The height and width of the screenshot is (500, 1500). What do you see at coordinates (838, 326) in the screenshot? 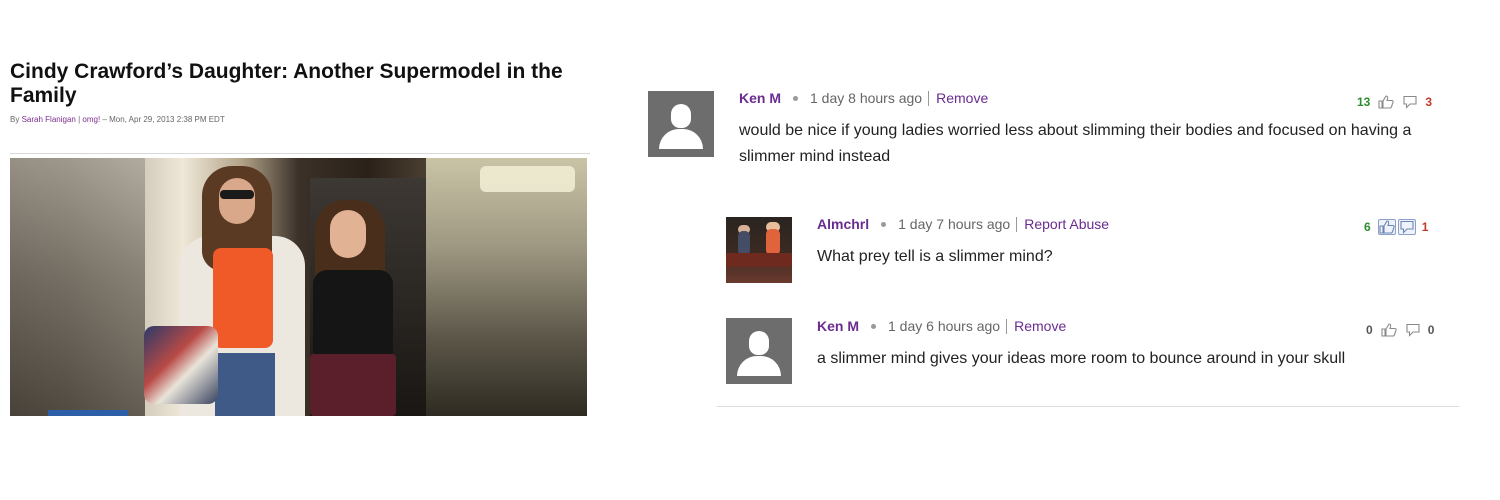
I see `reply-username: Ken M` at bounding box center [838, 326].